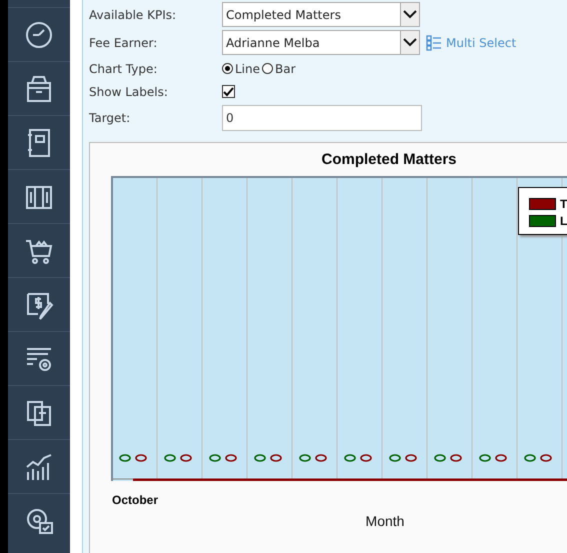  I want to click on radio-option: Bar, so click(279, 69).